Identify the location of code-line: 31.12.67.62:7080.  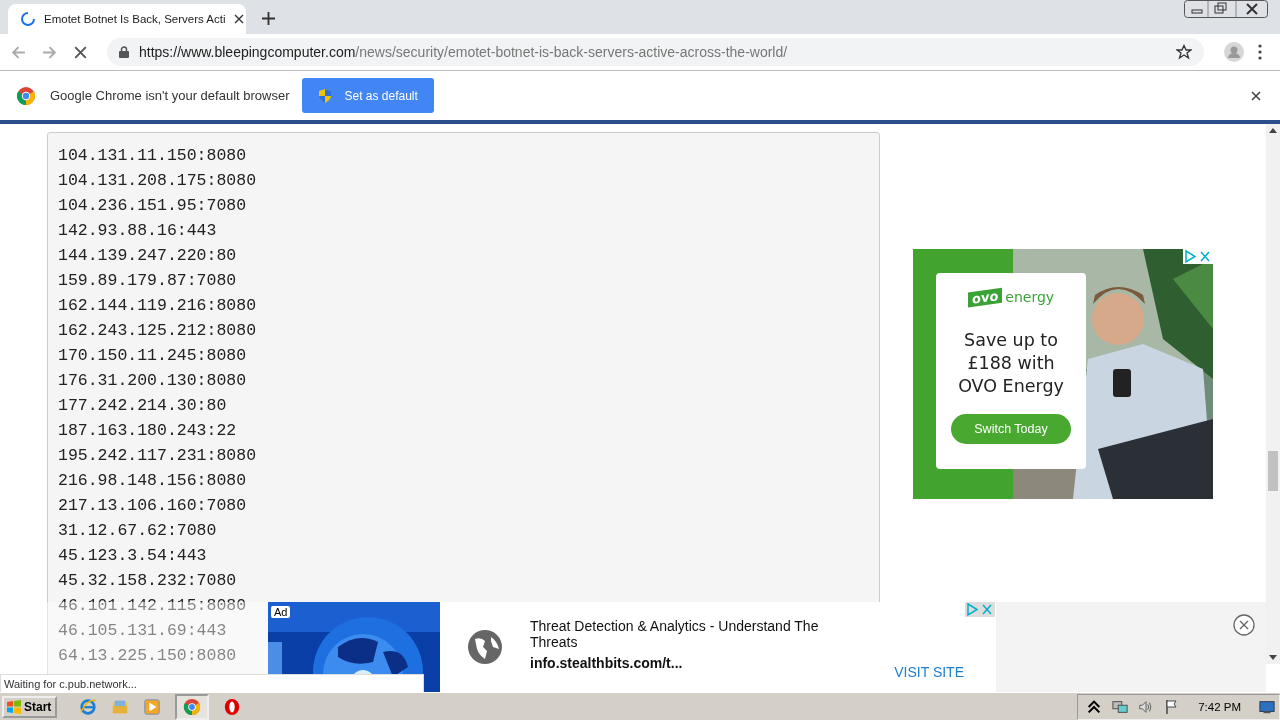
(137, 531).